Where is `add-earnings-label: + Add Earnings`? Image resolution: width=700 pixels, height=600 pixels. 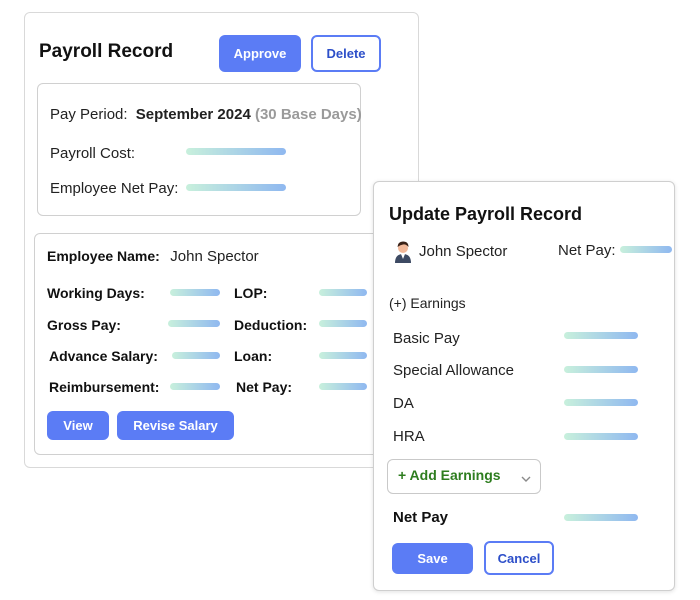 add-earnings-label: + Add Earnings is located at coordinates (449, 475).